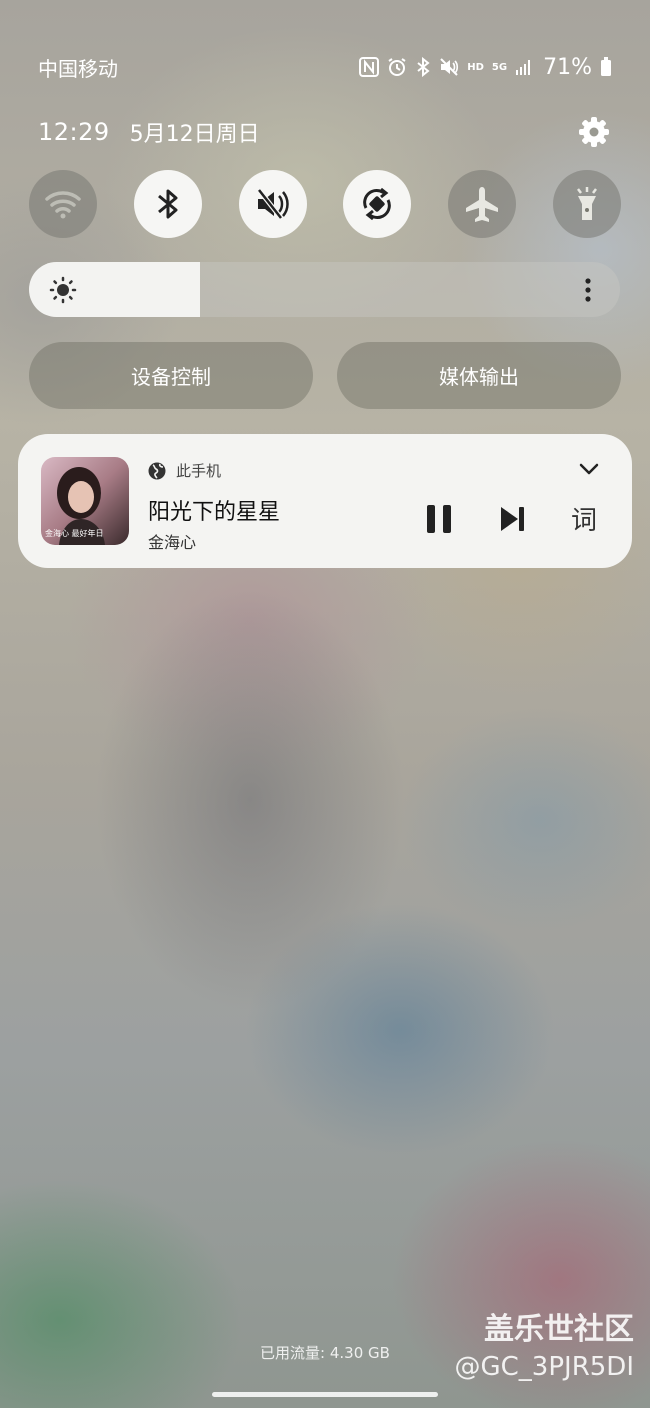 The width and height of the screenshot is (650, 1408). Describe the element at coordinates (172, 542) in the screenshot. I see `artist-name: 金海心` at that location.